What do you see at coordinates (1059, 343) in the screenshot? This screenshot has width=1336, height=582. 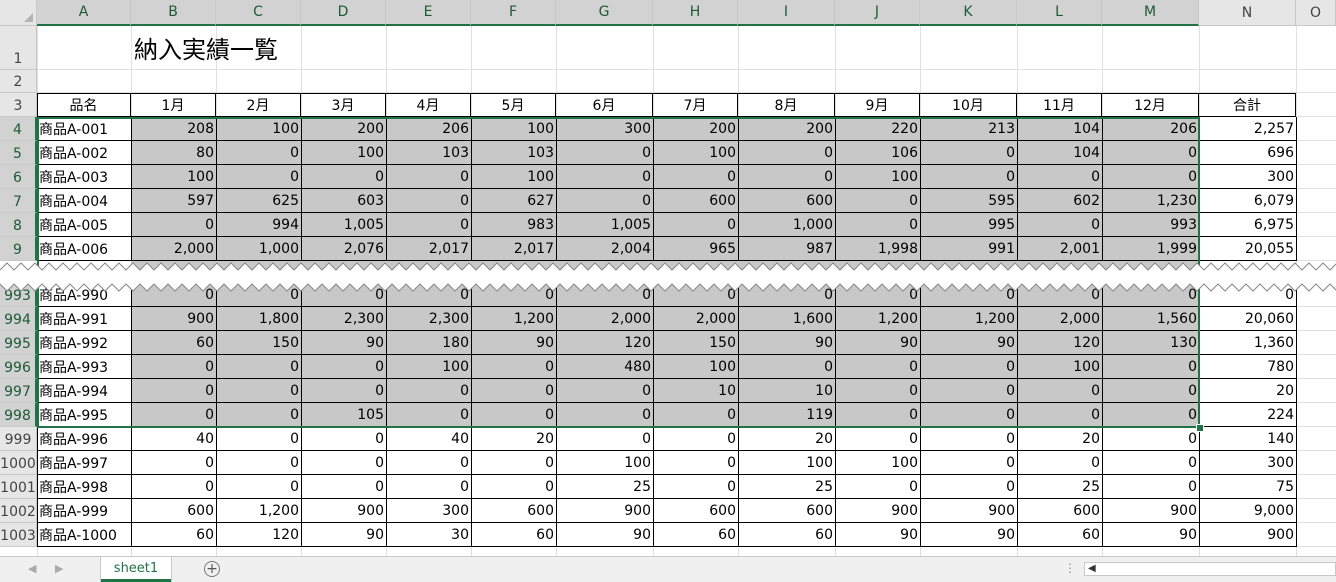 I see `month-value-cell: 120` at bounding box center [1059, 343].